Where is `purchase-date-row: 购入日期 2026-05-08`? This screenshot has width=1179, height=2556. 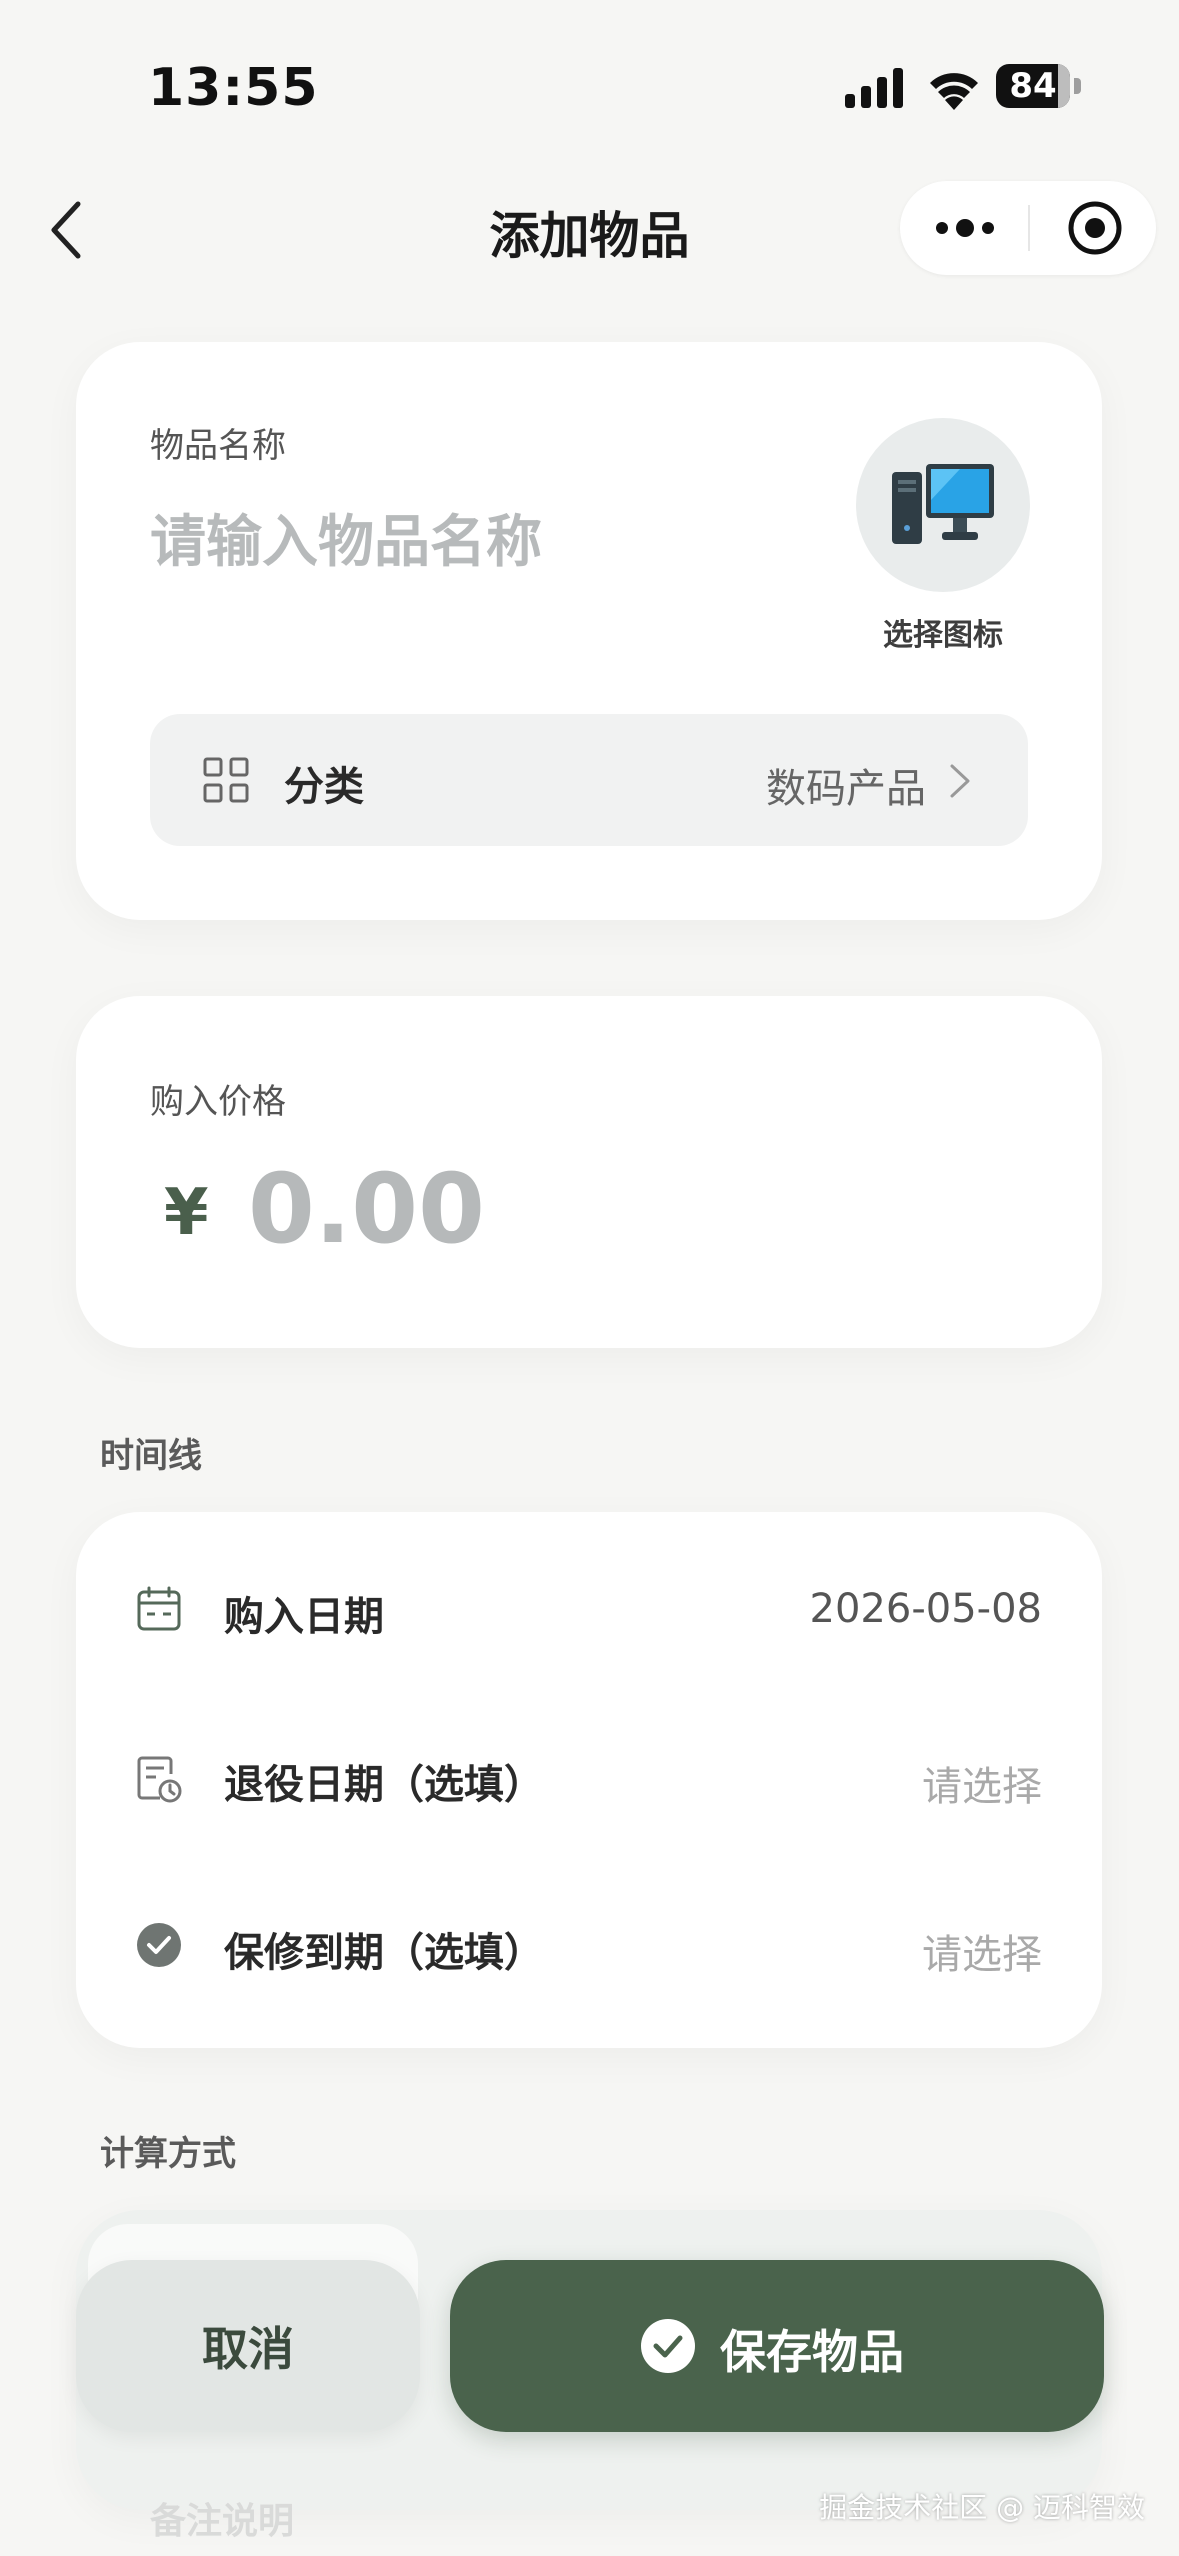
purchase-date-row: 购入日期 2026-05-08 is located at coordinates (589, 1611).